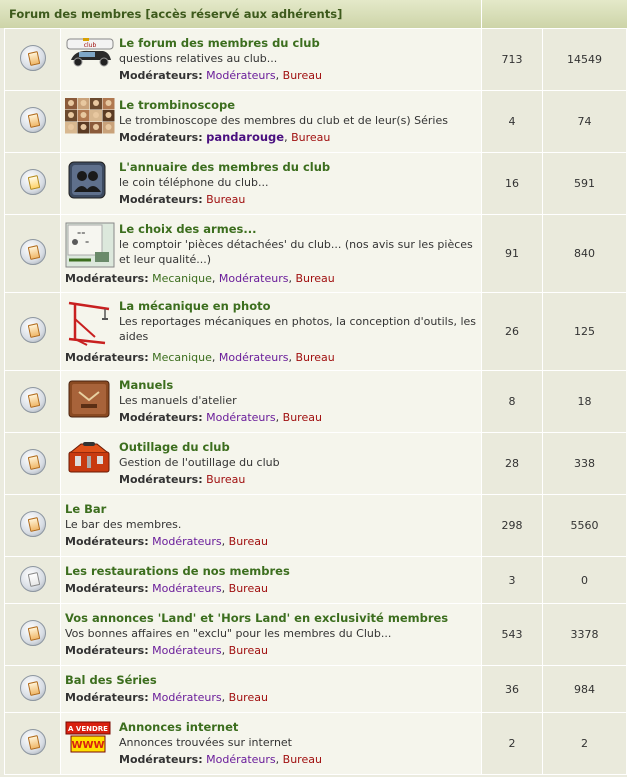 The width and height of the screenshot is (627, 777). Describe the element at coordinates (178, 400) in the screenshot. I see `forum-description: Les manuels d'atelier` at that location.